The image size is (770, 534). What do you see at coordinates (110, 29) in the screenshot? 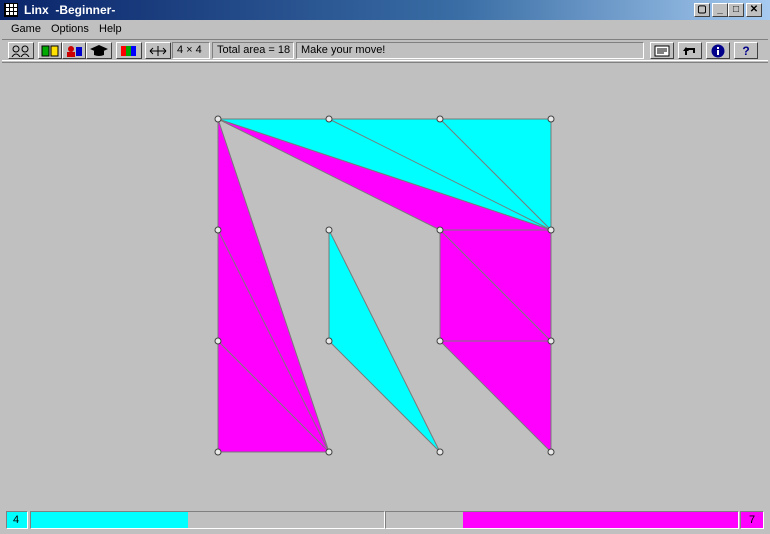
I see `menu-help: Help` at bounding box center [110, 29].